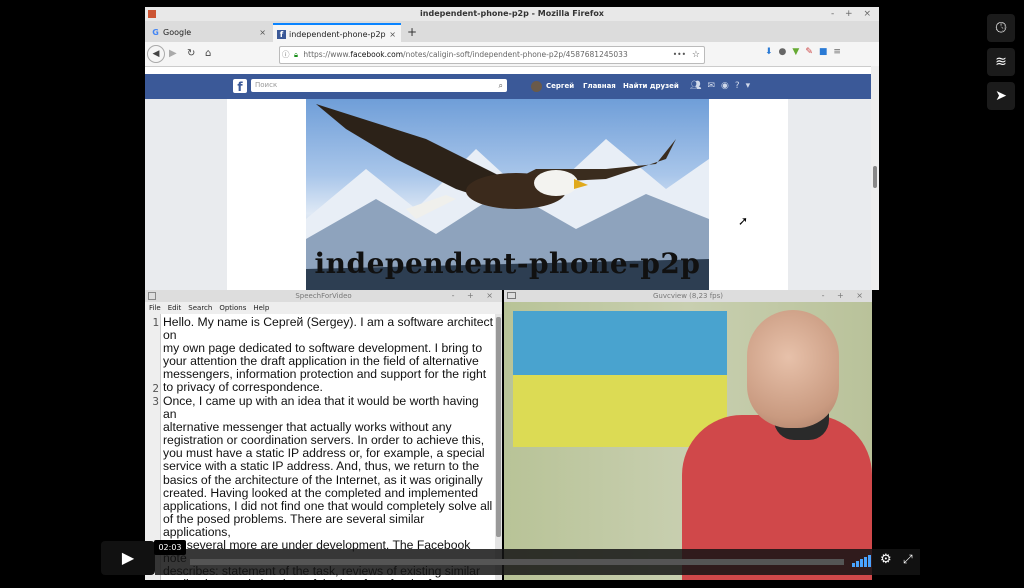 This screenshot has width=1024, height=588. I want to click on extension-icon: ●, so click(786, 52).